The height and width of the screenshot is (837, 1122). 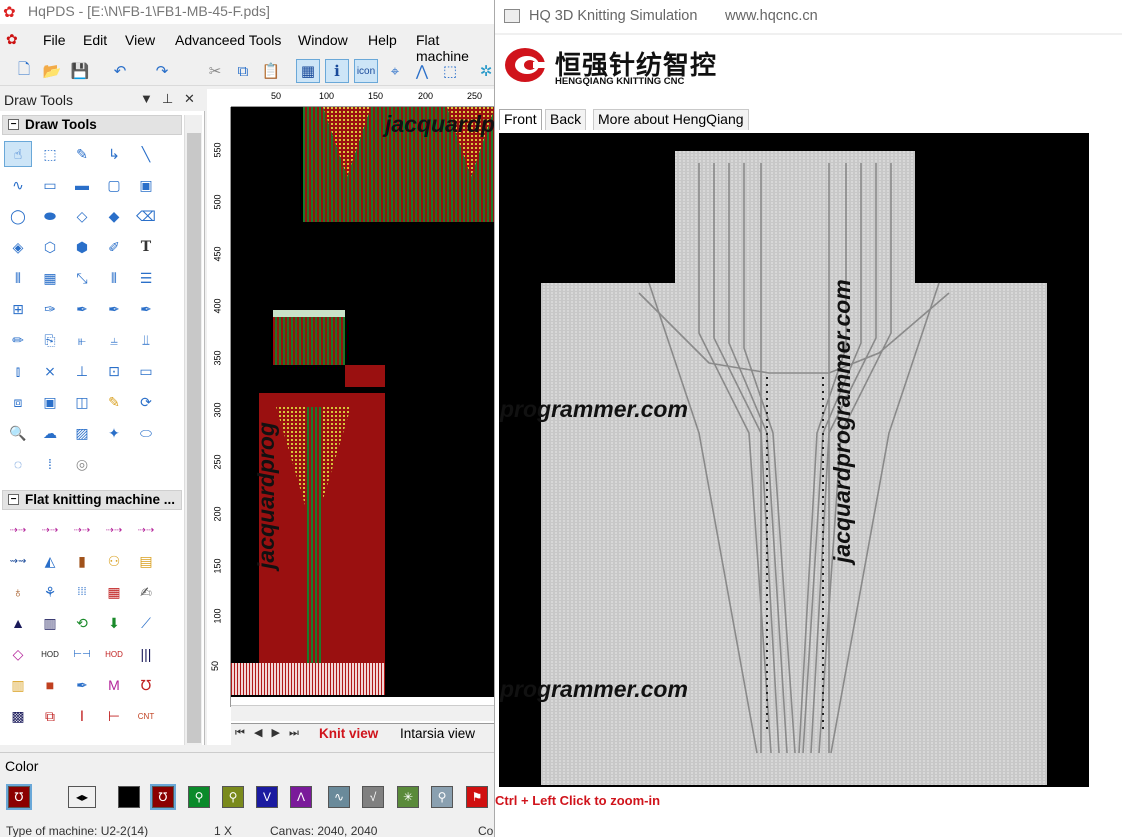 I want to click on tab-back: Back, so click(x=566, y=119).